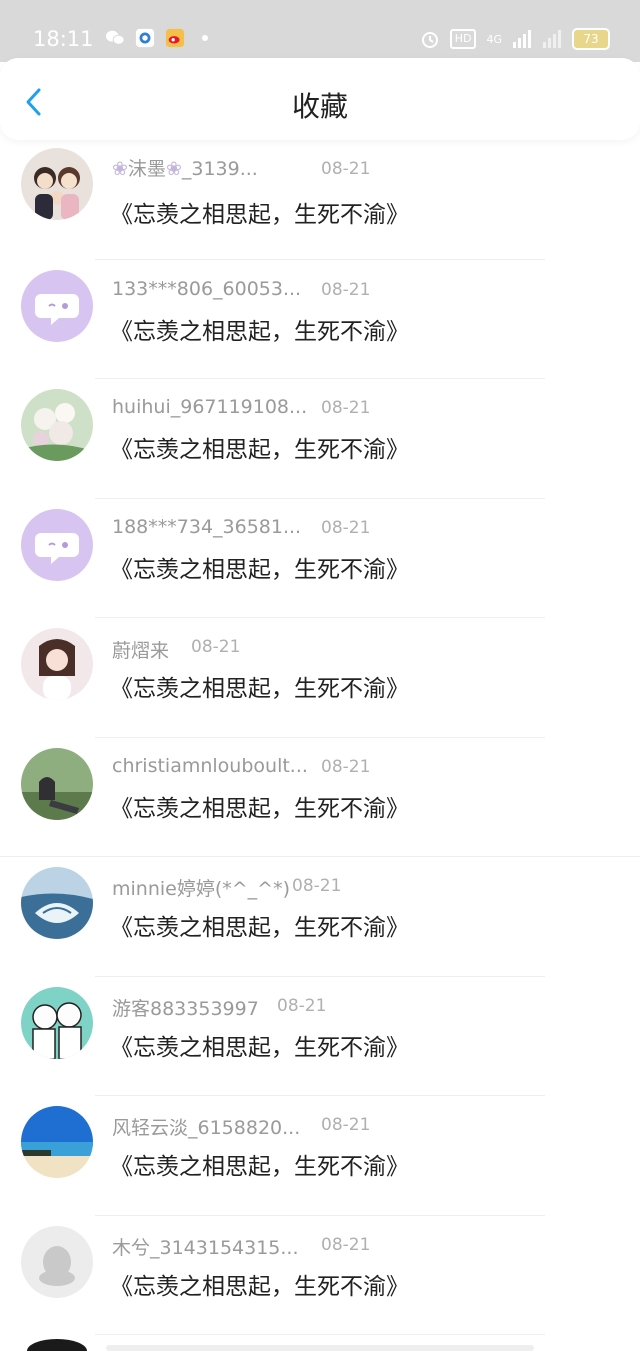  I want to click on list-item: 188***734_36581... 08-21 《忘羡之相思起，生死不渝》, so click(320, 558).